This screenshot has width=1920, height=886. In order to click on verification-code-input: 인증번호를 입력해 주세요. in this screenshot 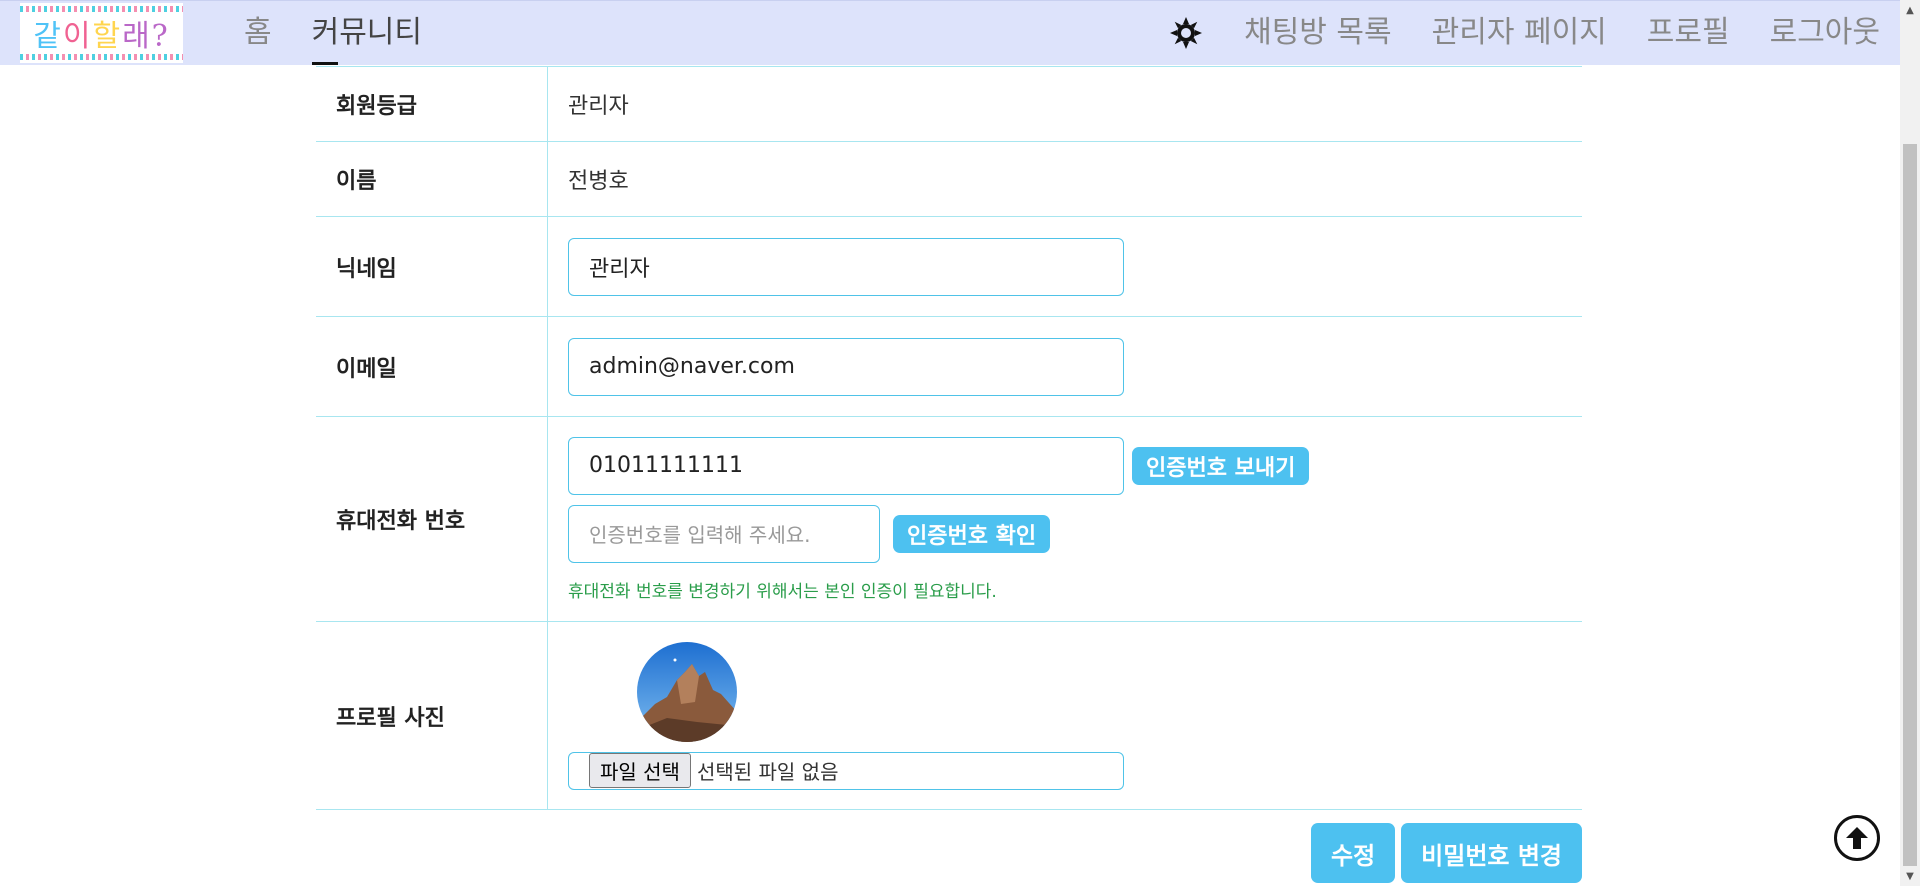, I will do `click(724, 533)`.